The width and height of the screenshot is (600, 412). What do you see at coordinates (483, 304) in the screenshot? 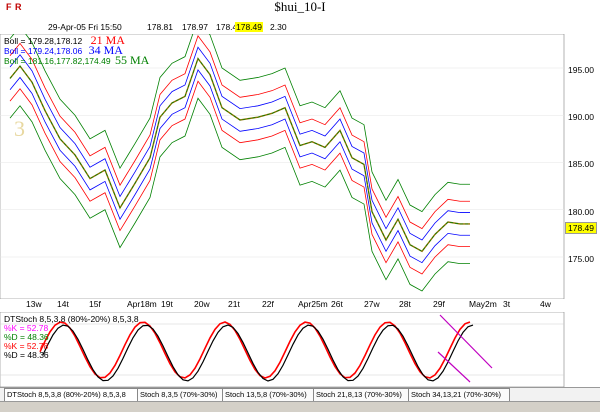
I see `x-tick: May2m` at bounding box center [483, 304].